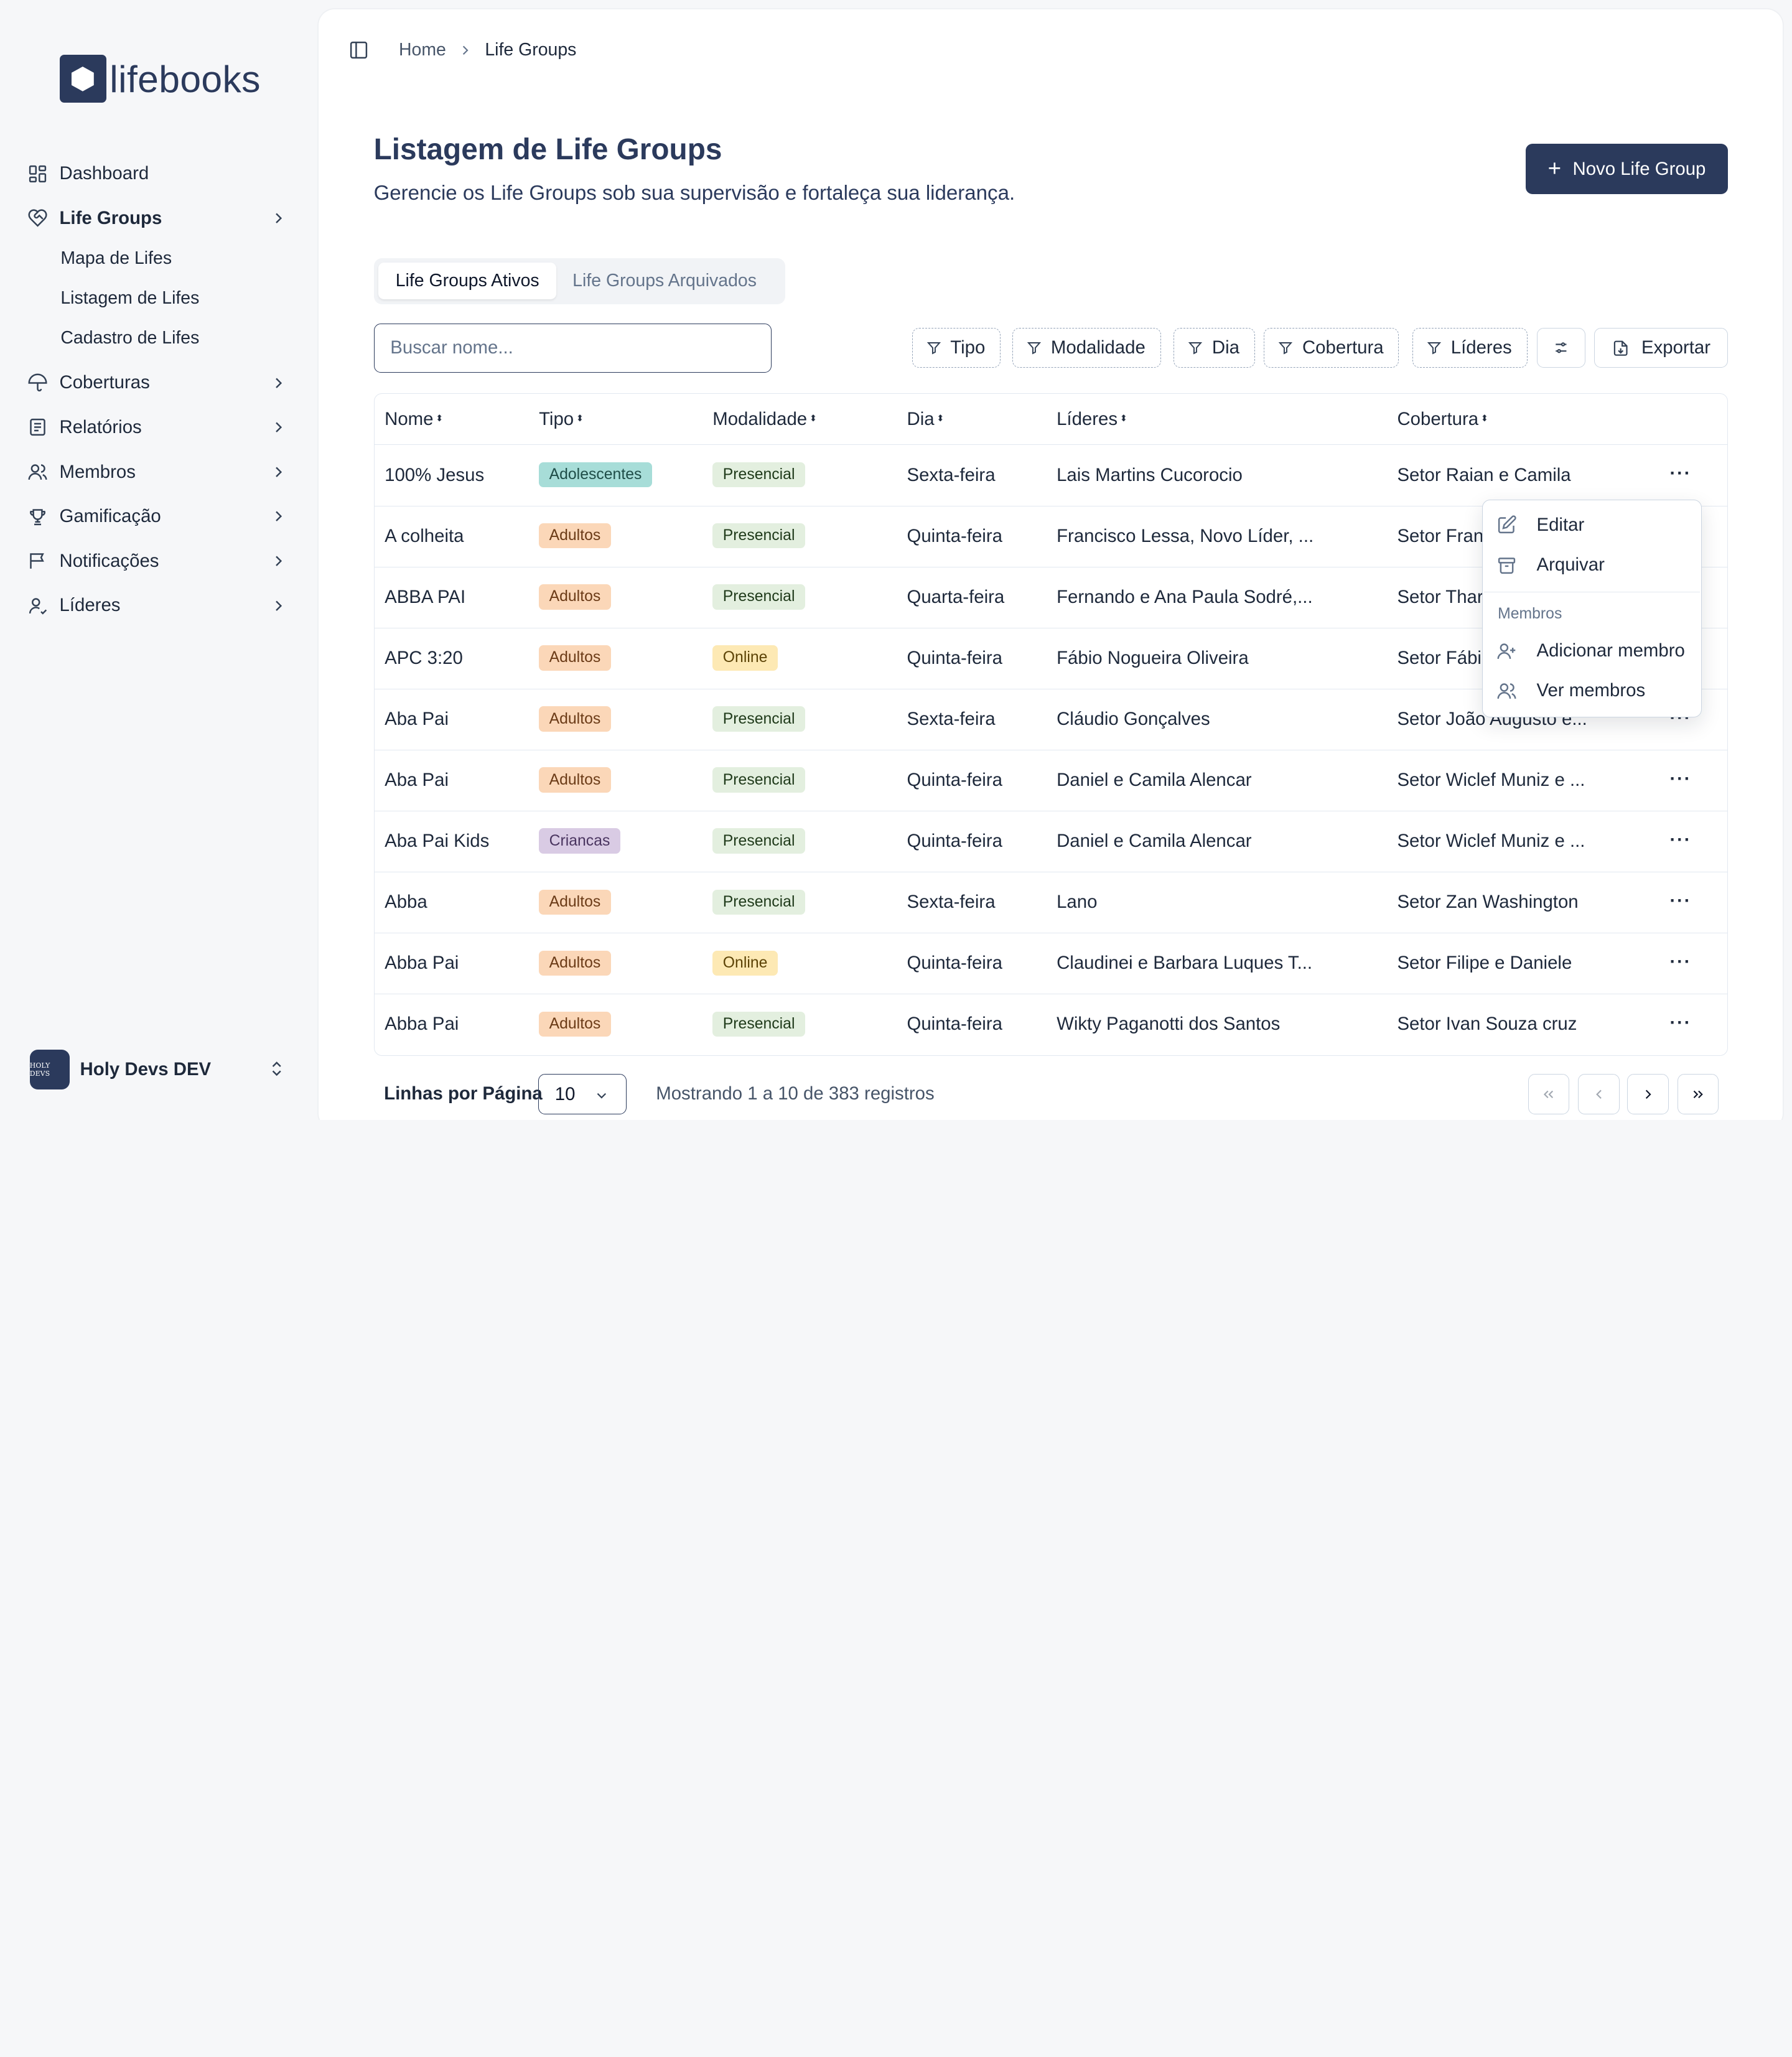 Image resolution: width=1792 pixels, height=2057 pixels. What do you see at coordinates (435, 474) in the screenshot?
I see `cell-nome: 100% Jesus` at bounding box center [435, 474].